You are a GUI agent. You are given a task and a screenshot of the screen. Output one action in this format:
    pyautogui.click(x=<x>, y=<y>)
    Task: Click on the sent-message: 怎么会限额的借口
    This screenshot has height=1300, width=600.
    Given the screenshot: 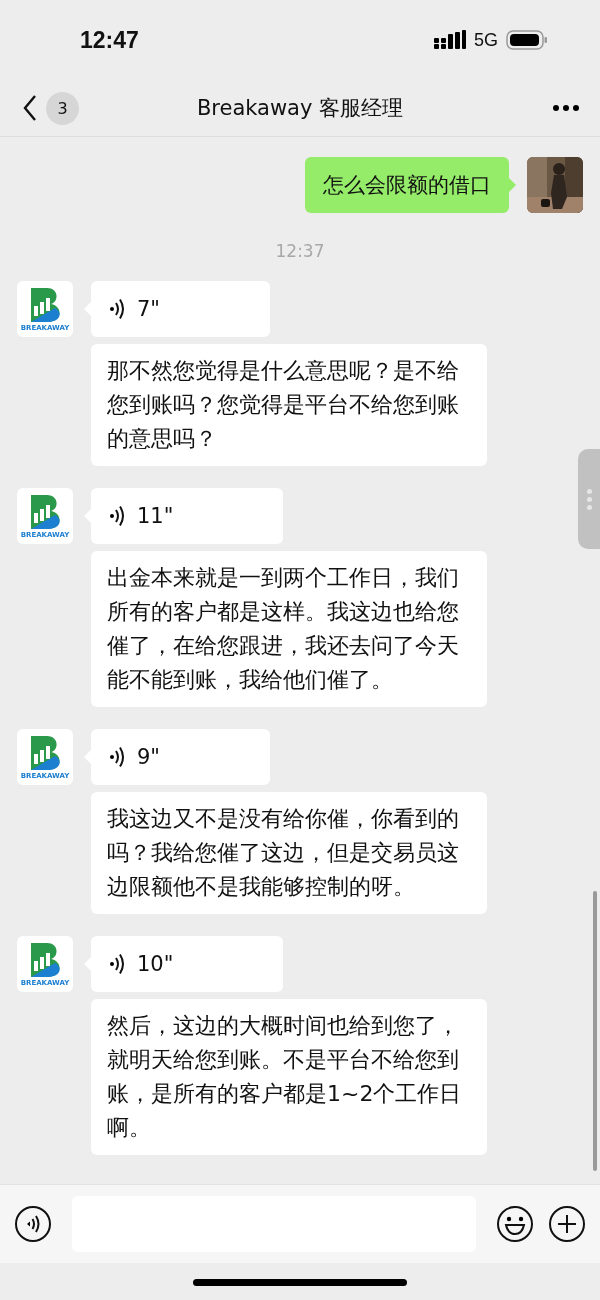 What is the action you would take?
    pyautogui.click(x=407, y=185)
    